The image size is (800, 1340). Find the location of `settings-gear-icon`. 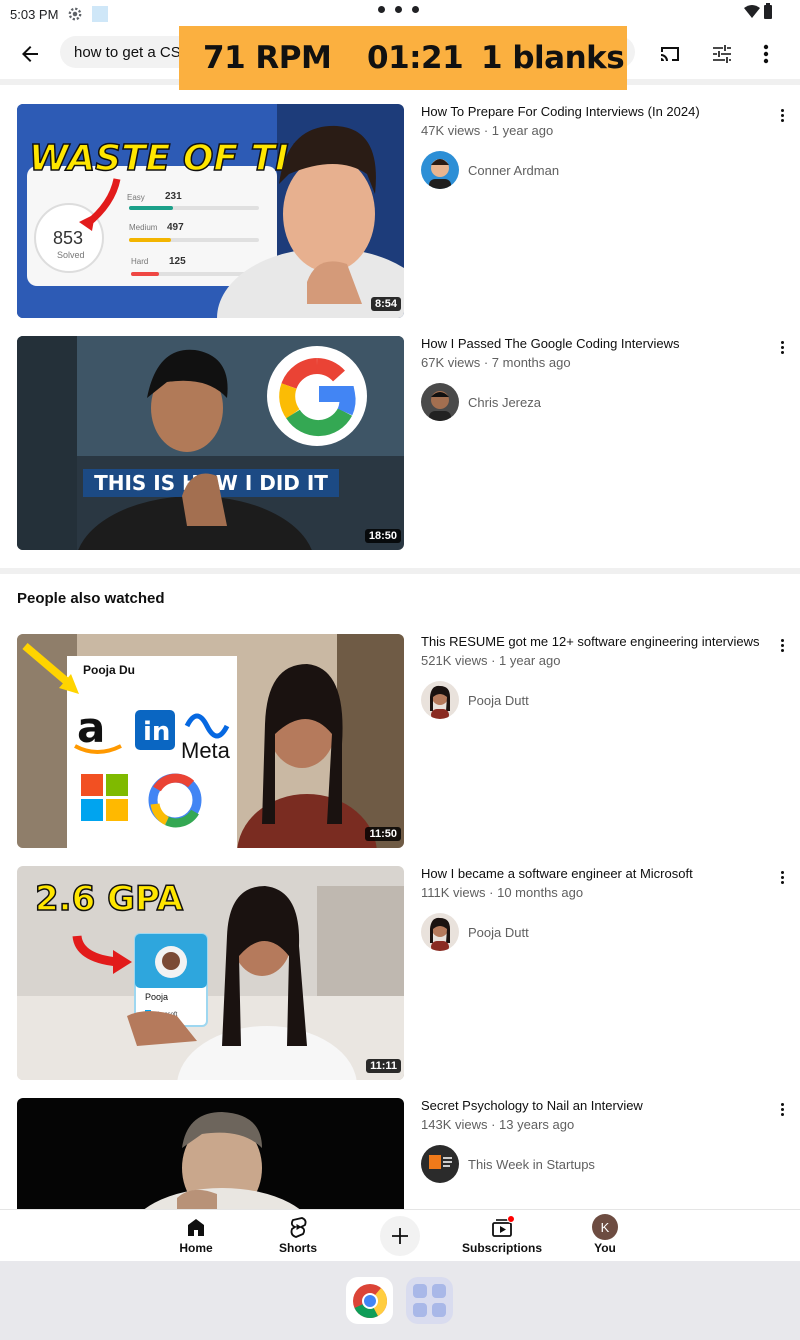

settings-gear-icon is located at coordinates (75, 14).